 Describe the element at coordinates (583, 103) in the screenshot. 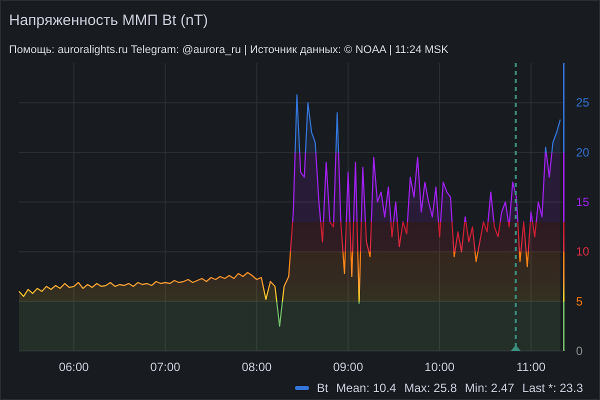

I see `axis-tick-label: 25` at that location.